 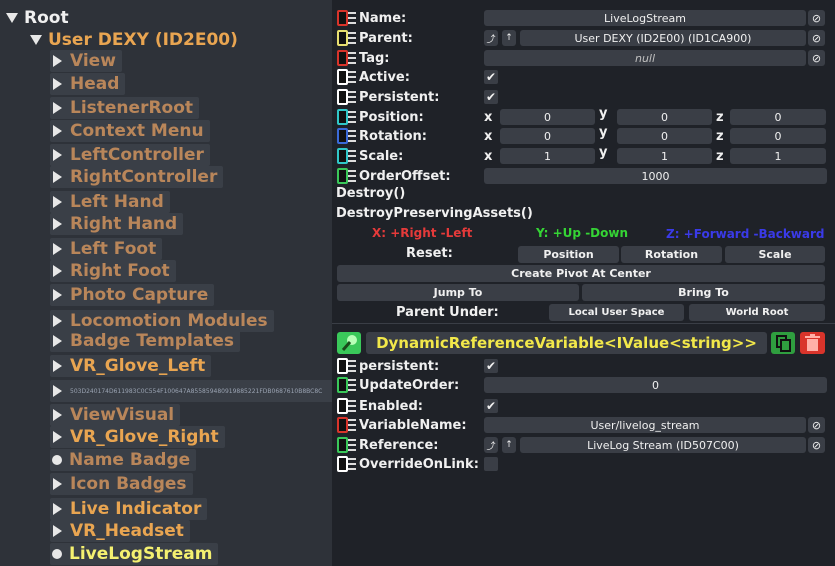 What do you see at coordinates (491, 366) in the screenshot?
I see `comp-persistent-checkbox: ✔` at bounding box center [491, 366].